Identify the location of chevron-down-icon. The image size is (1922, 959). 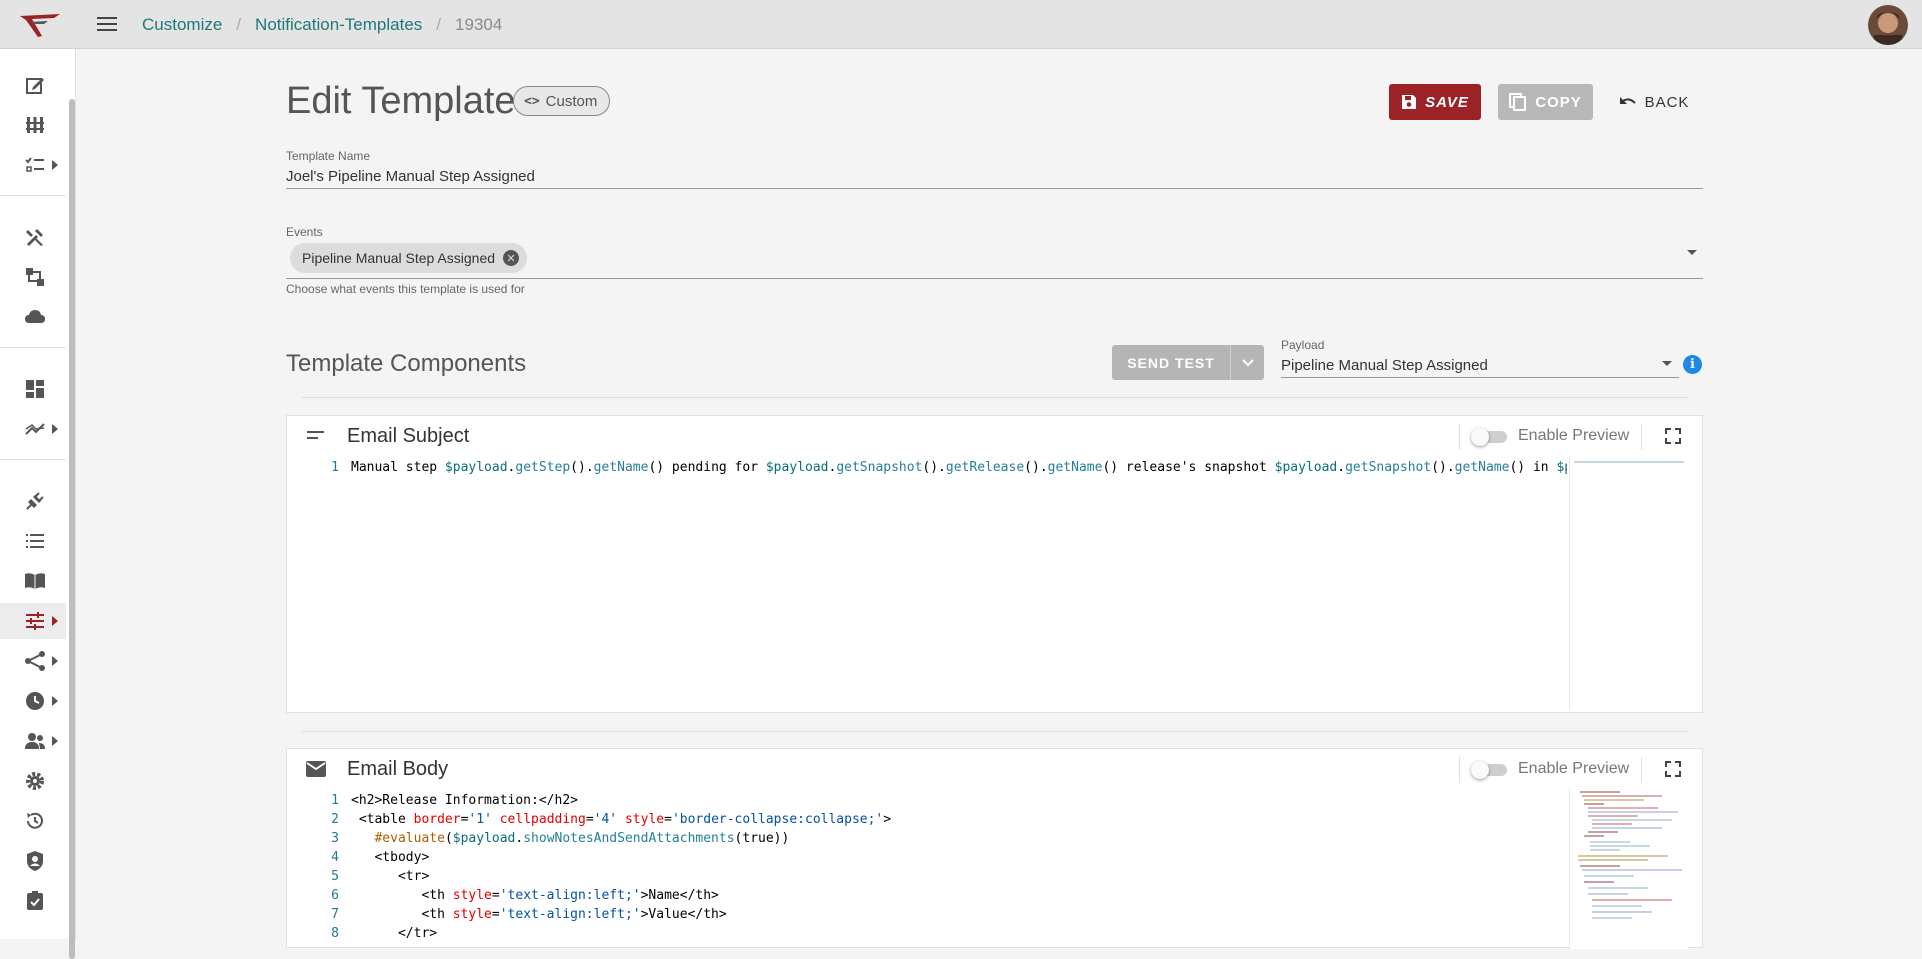
(1247, 362).